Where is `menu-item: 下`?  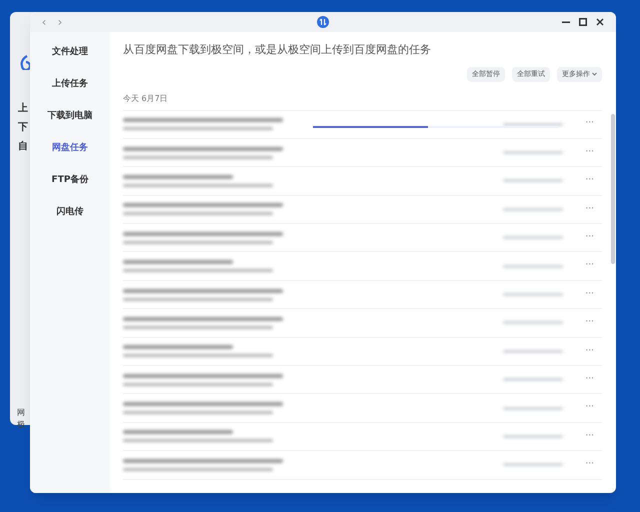
menu-item: 下 is located at coordinates (23, 127).